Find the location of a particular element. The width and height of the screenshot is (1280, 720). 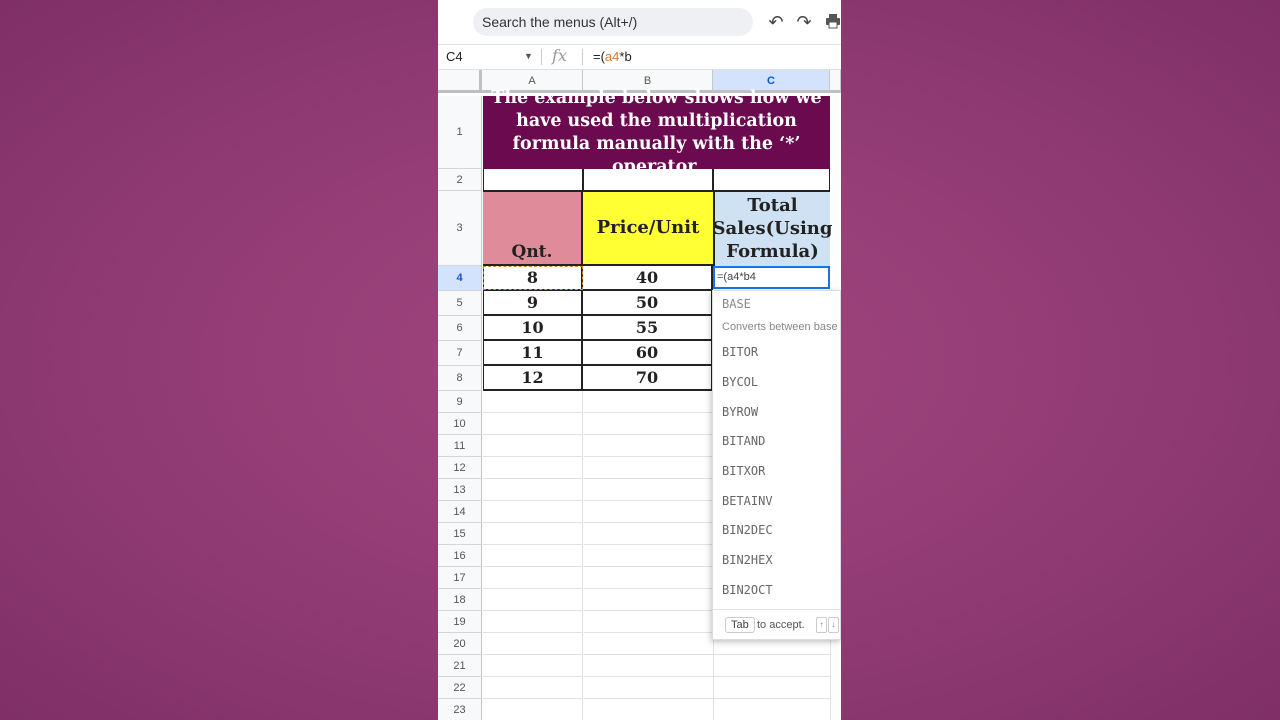

row-header-1: 1 is located at coordinates (460, 132).